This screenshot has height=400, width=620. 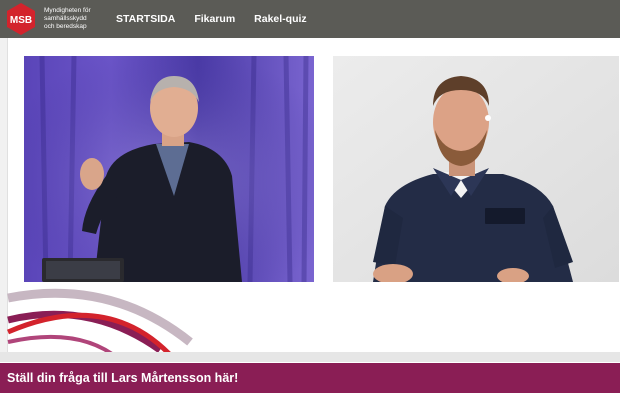 I want to click on nav-item-rakel-quiz: Rakel-quiz, so click(x=280, y=19).